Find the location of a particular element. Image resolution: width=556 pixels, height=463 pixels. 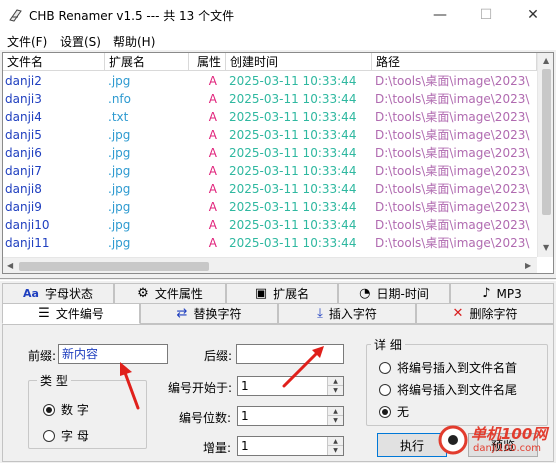

tab-letter-case: Aa 字母状态 is located at coordinates (58, 293).